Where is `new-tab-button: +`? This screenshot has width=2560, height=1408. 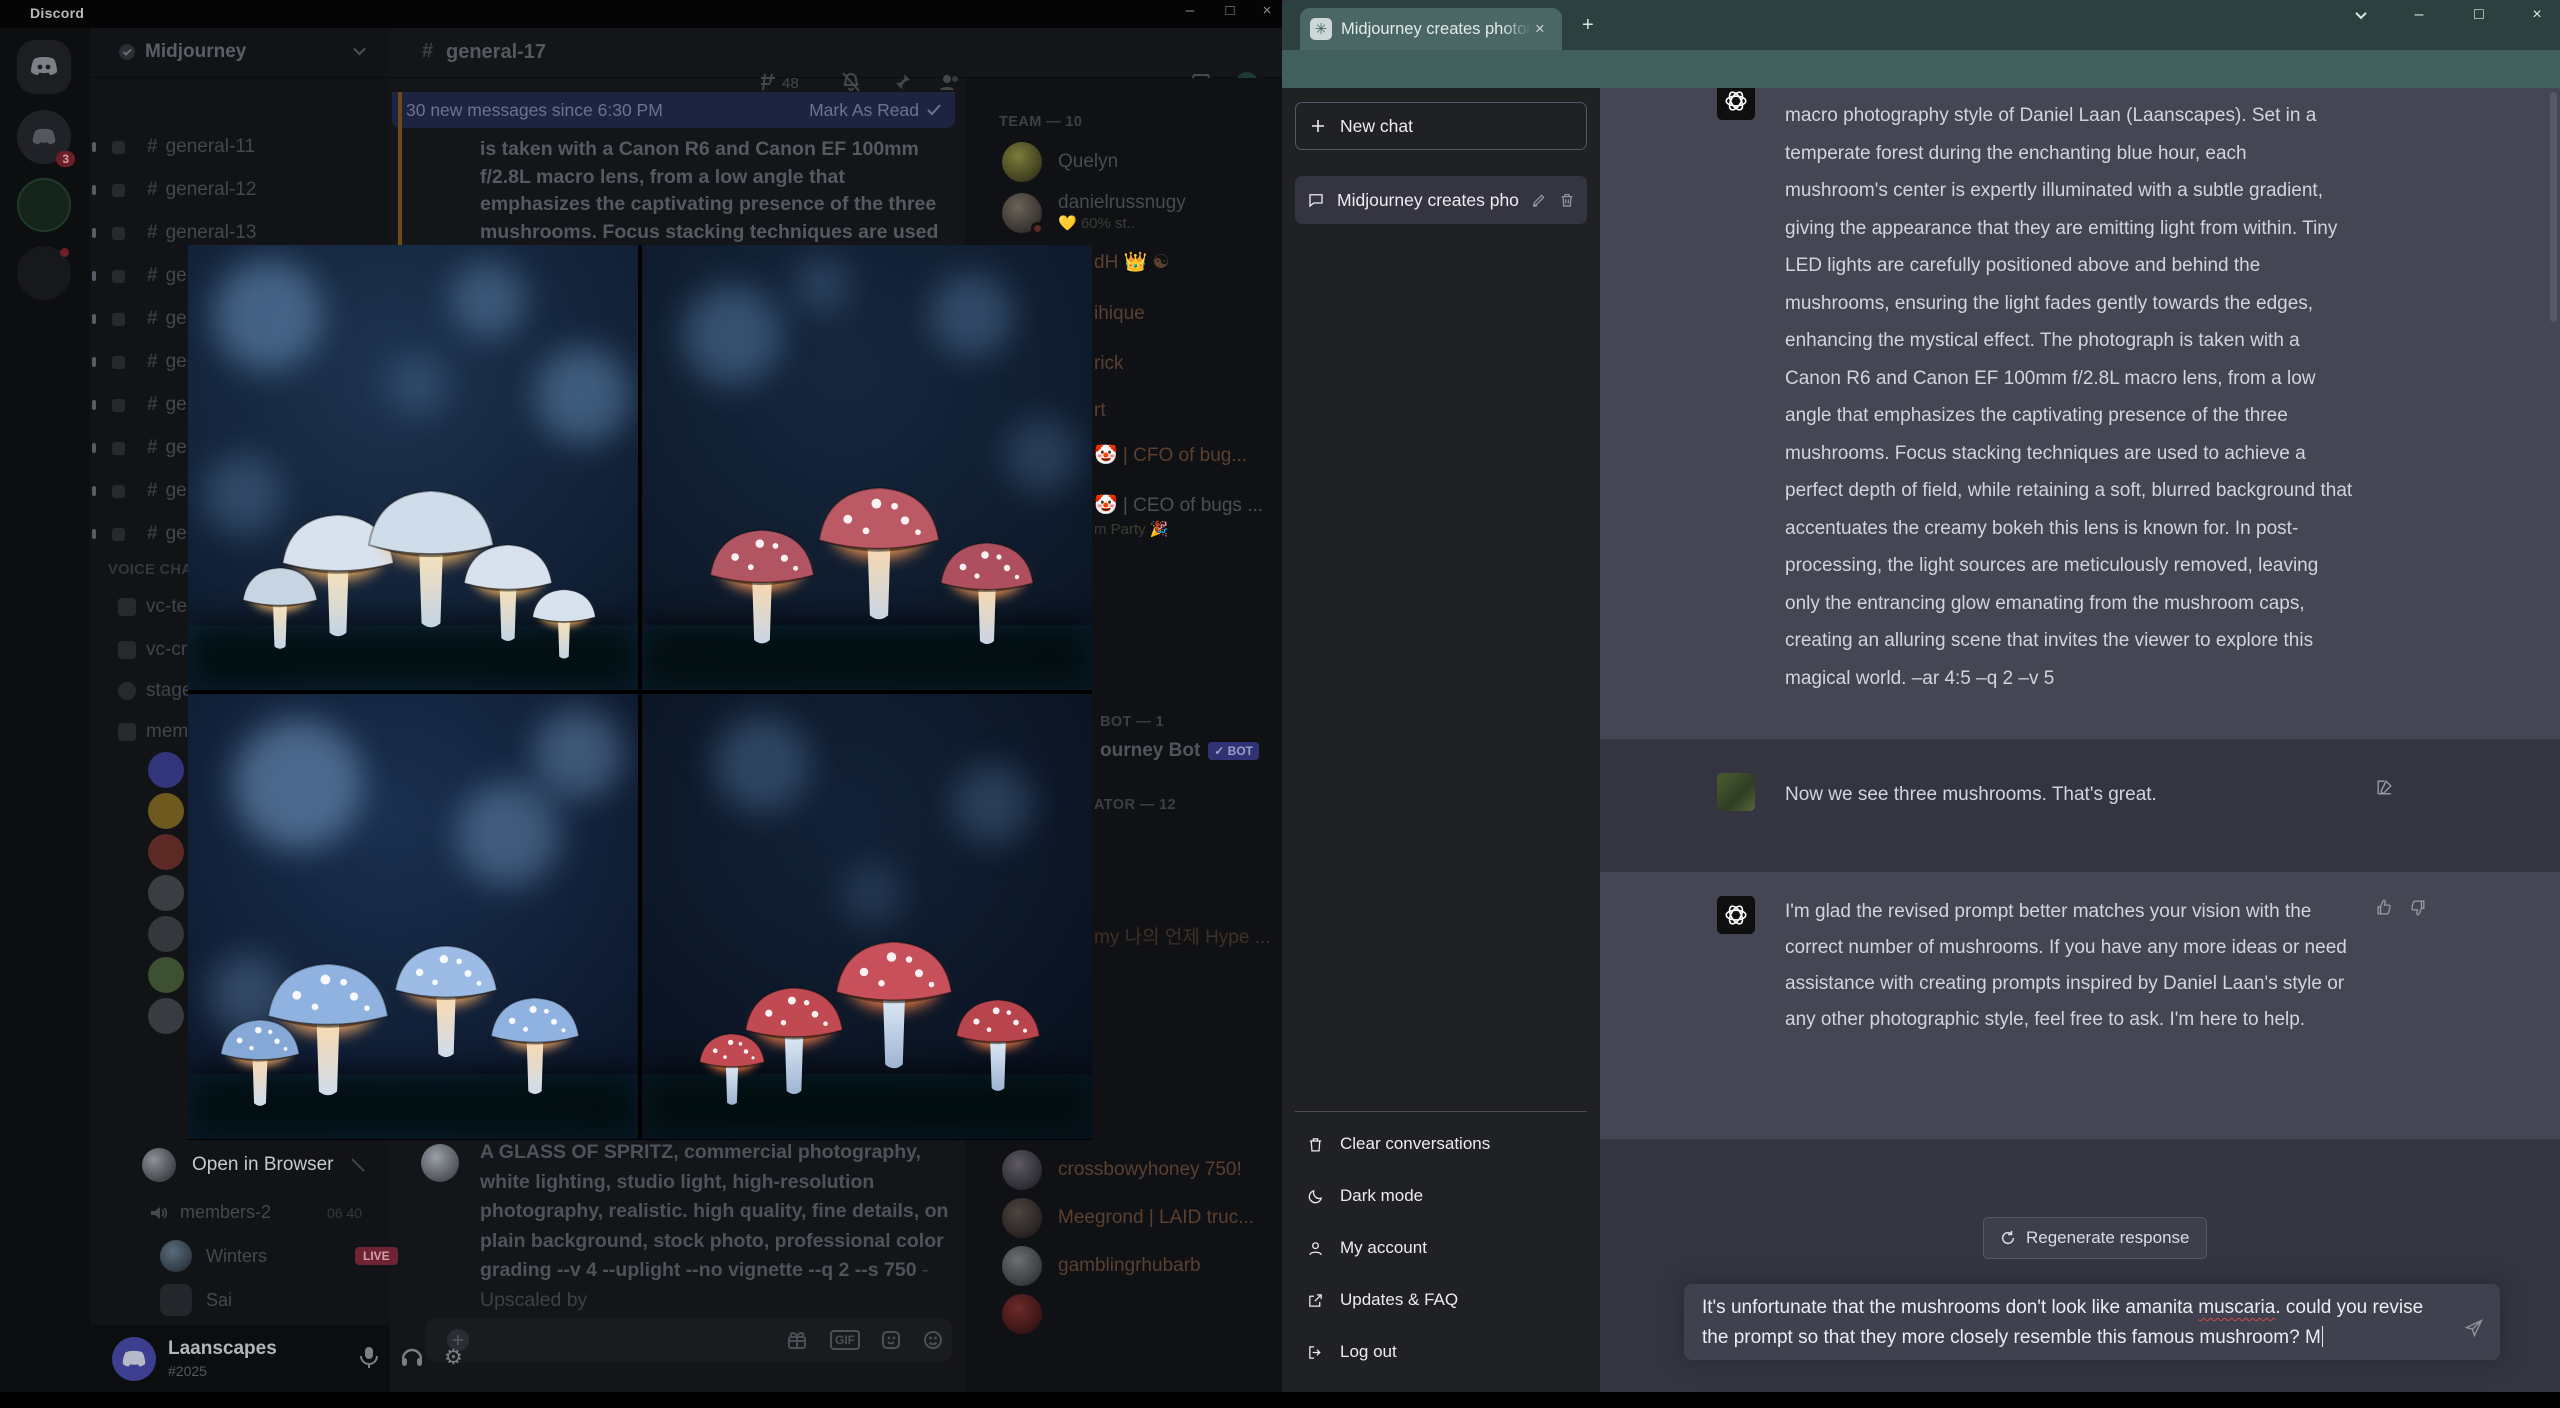
new-tab-button: + is located at coordinates (1588, 25).